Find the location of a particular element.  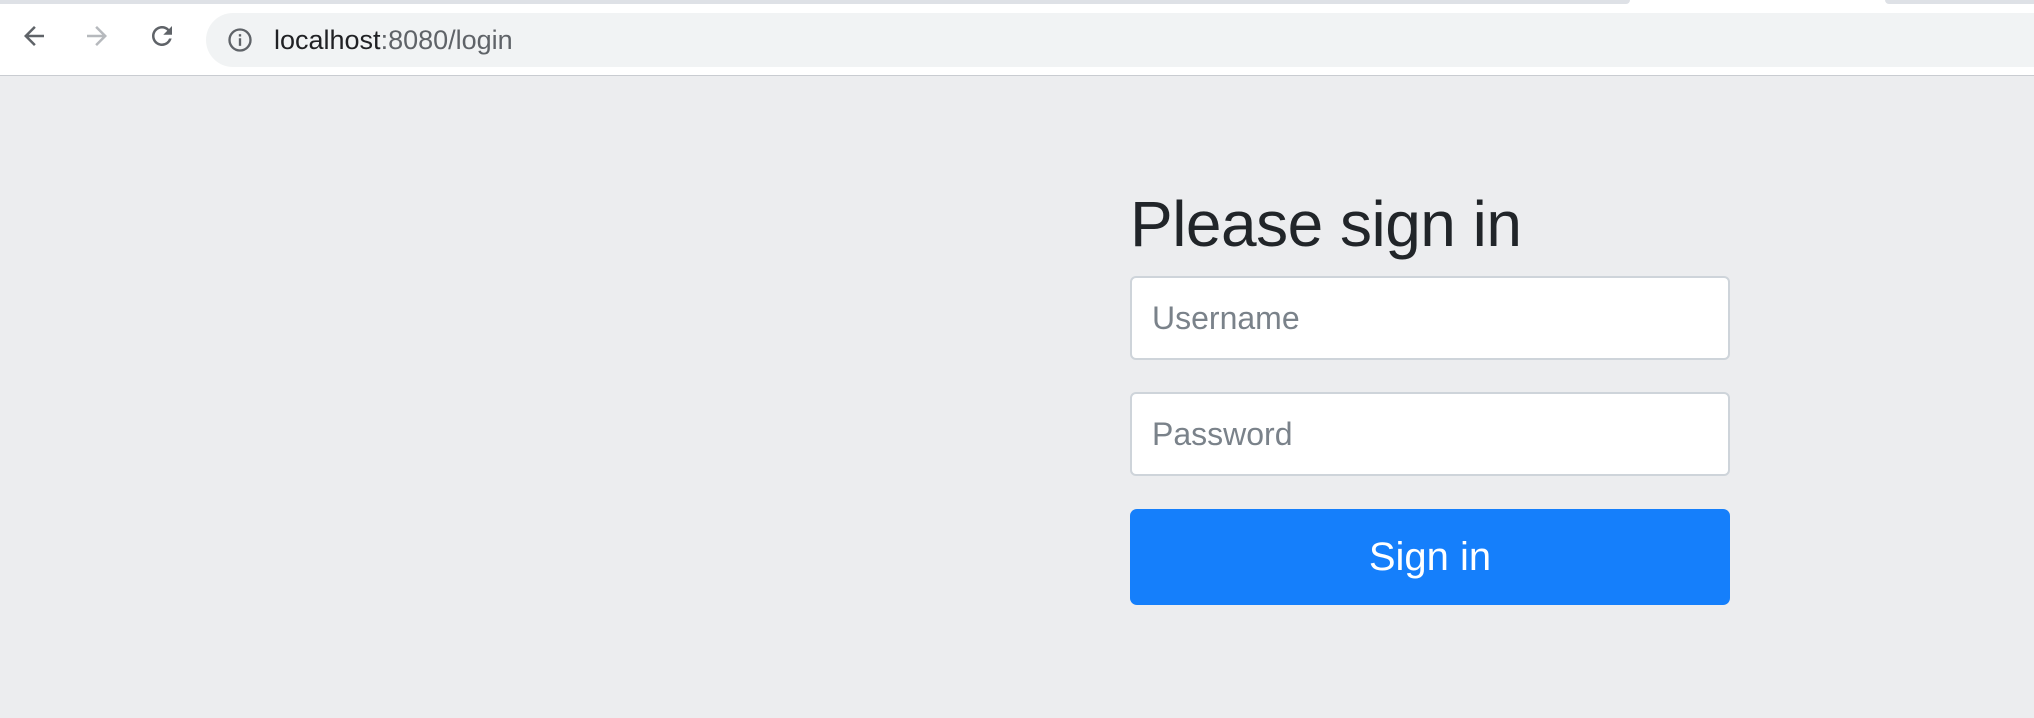

forward-button is located at coordinates (97, 36).